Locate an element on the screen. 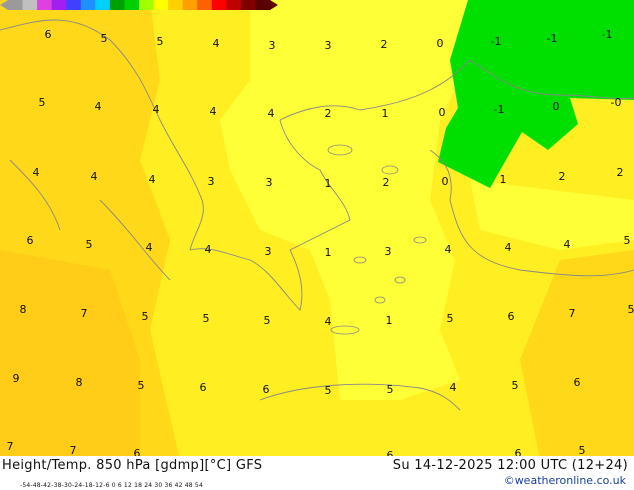 The height and width of the screenshot is (490, 634). map-datetime: Su 14-12-2025 12:00 UTC (12+24) is located at coordinates (510, 465).